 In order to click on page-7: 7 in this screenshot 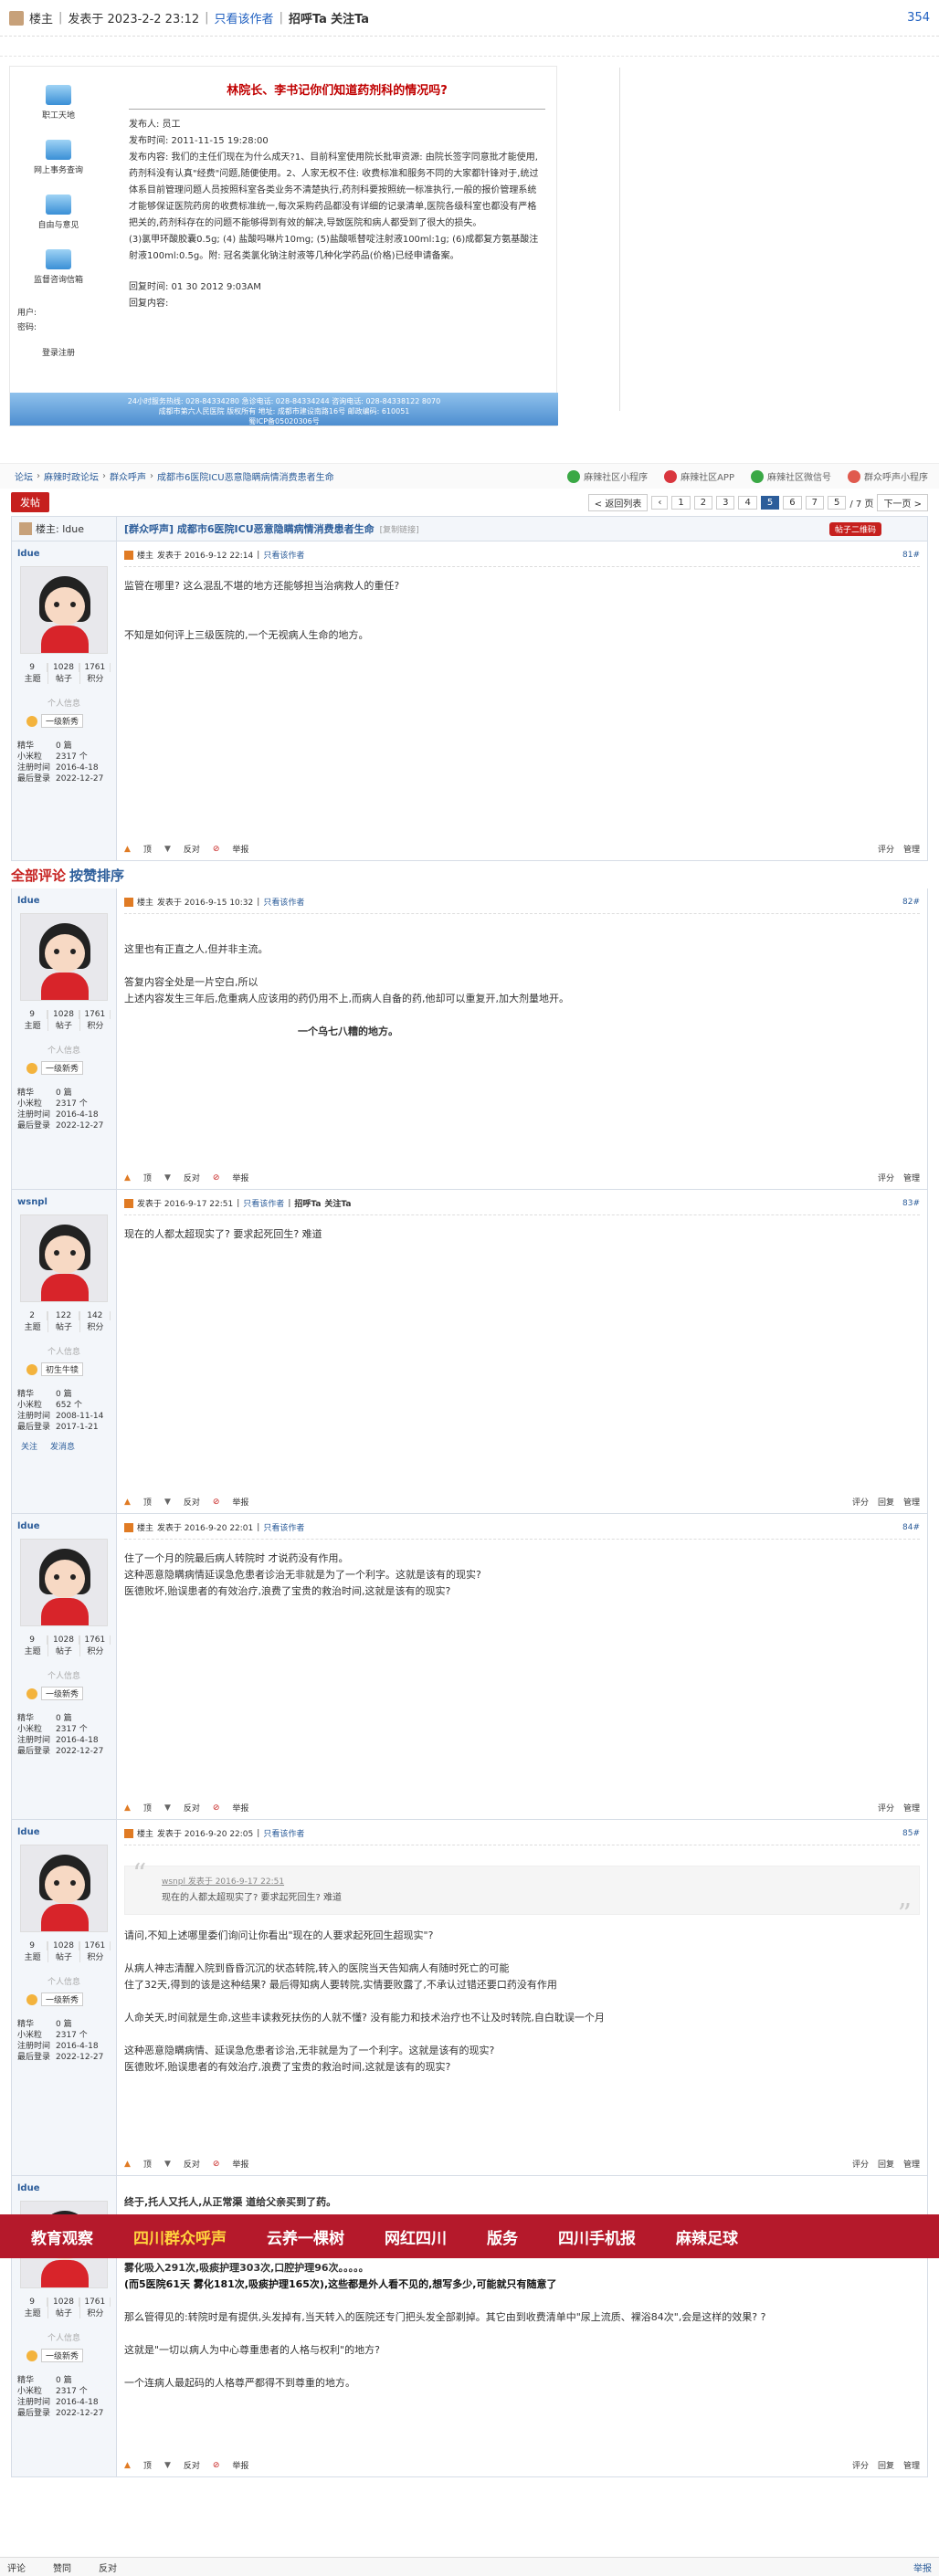, I will do `click(814, 502)`.